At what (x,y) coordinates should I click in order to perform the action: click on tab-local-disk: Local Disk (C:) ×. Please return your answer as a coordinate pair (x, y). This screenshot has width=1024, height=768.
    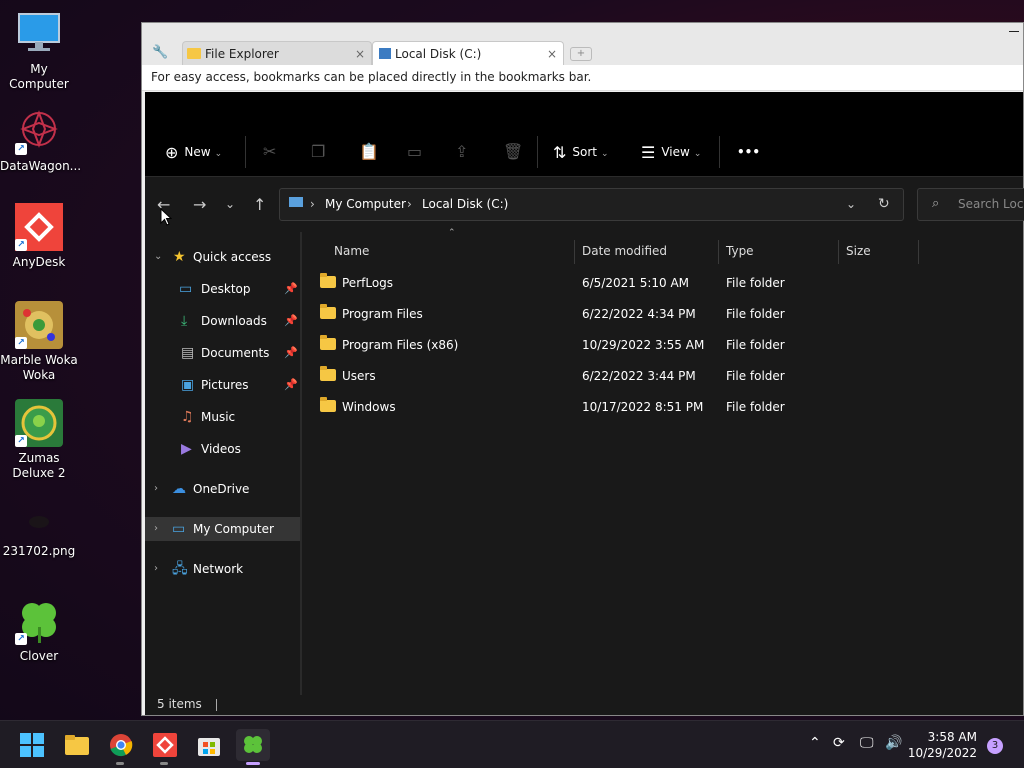
    Looking at the image, I should click on (468, 53).